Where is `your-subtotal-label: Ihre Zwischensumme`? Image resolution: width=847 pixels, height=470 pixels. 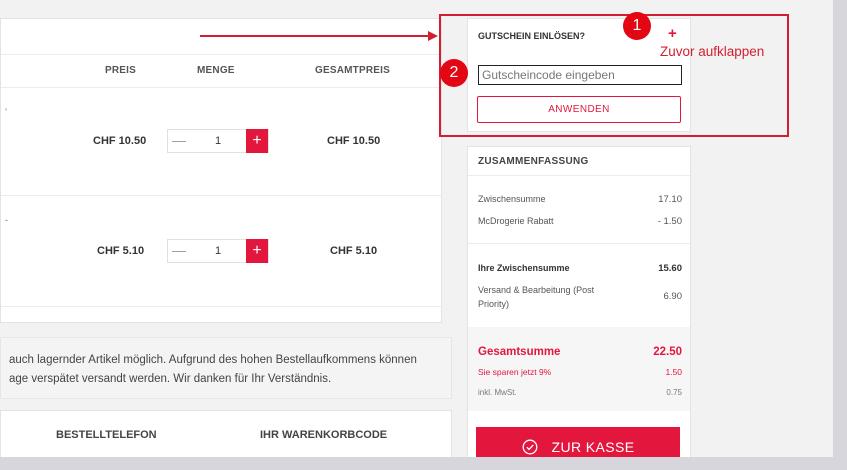
your-subtotal-label: Ihre Zwischensumme is located at coordinates (524, 268).